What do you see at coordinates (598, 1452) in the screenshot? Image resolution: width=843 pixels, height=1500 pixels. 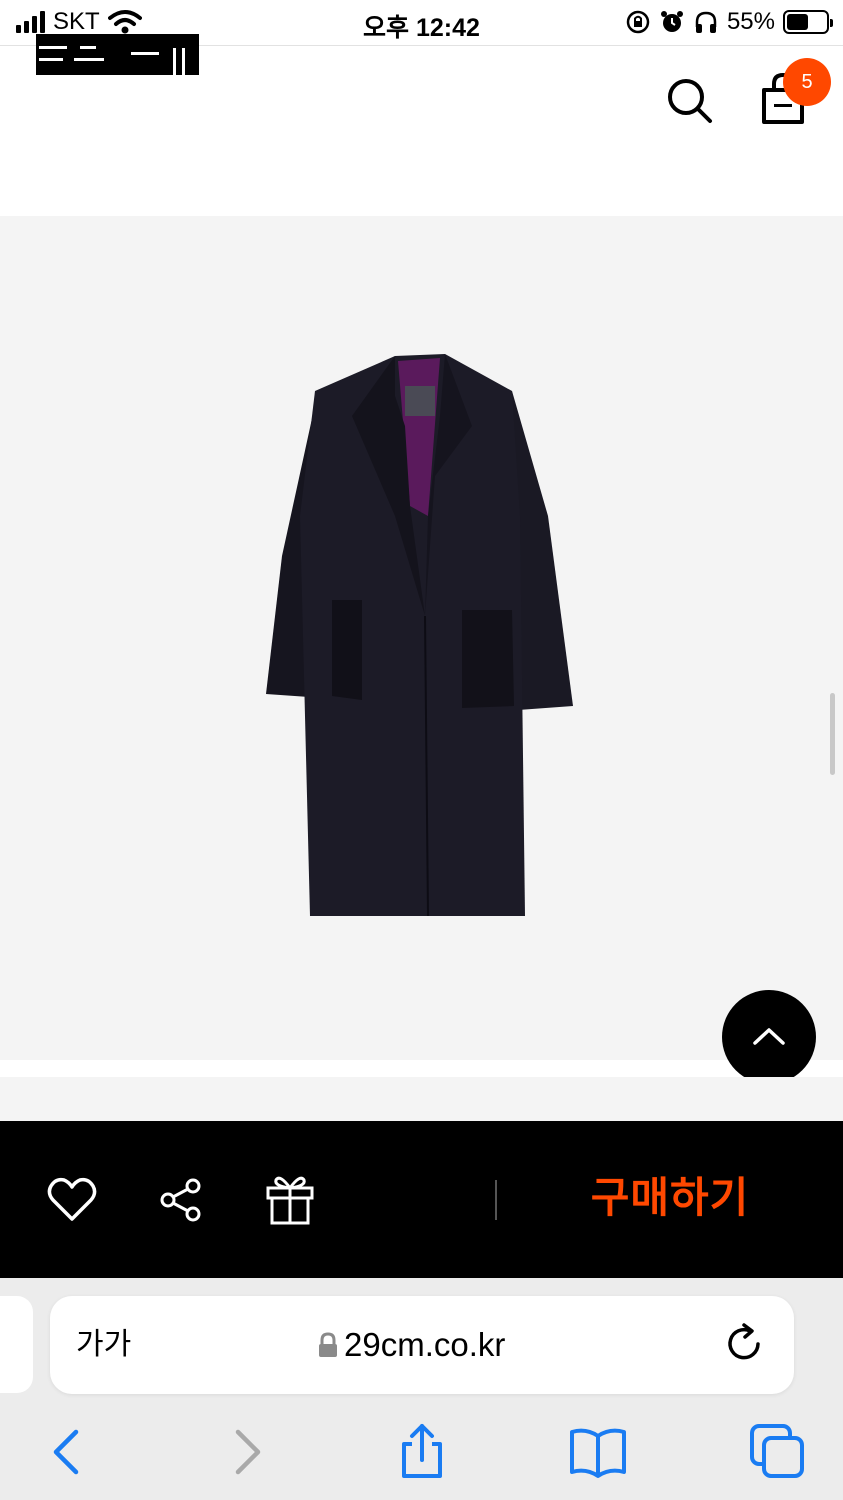 I see `bookmarks-icon` at bounding box center [598, 1452].